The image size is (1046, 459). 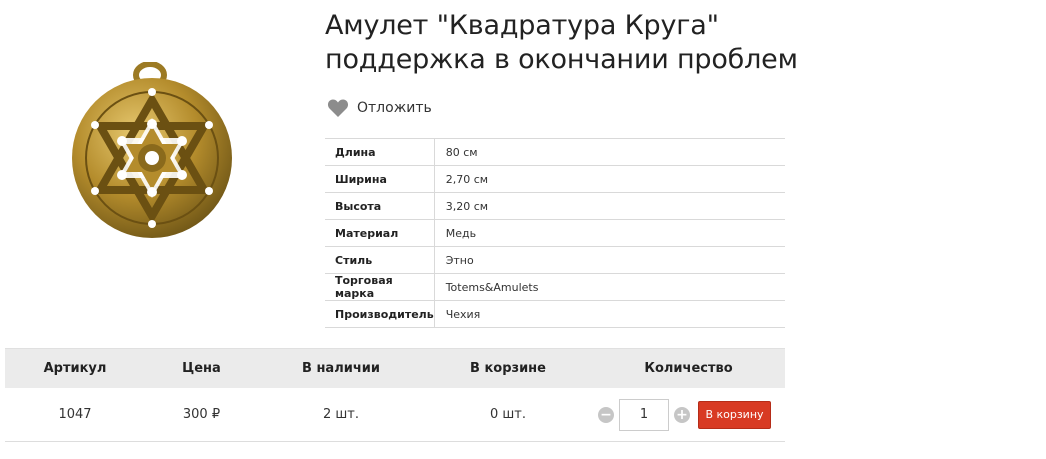 I want to click on in-stock-value: 2 шт., so click(x=340, y=414).